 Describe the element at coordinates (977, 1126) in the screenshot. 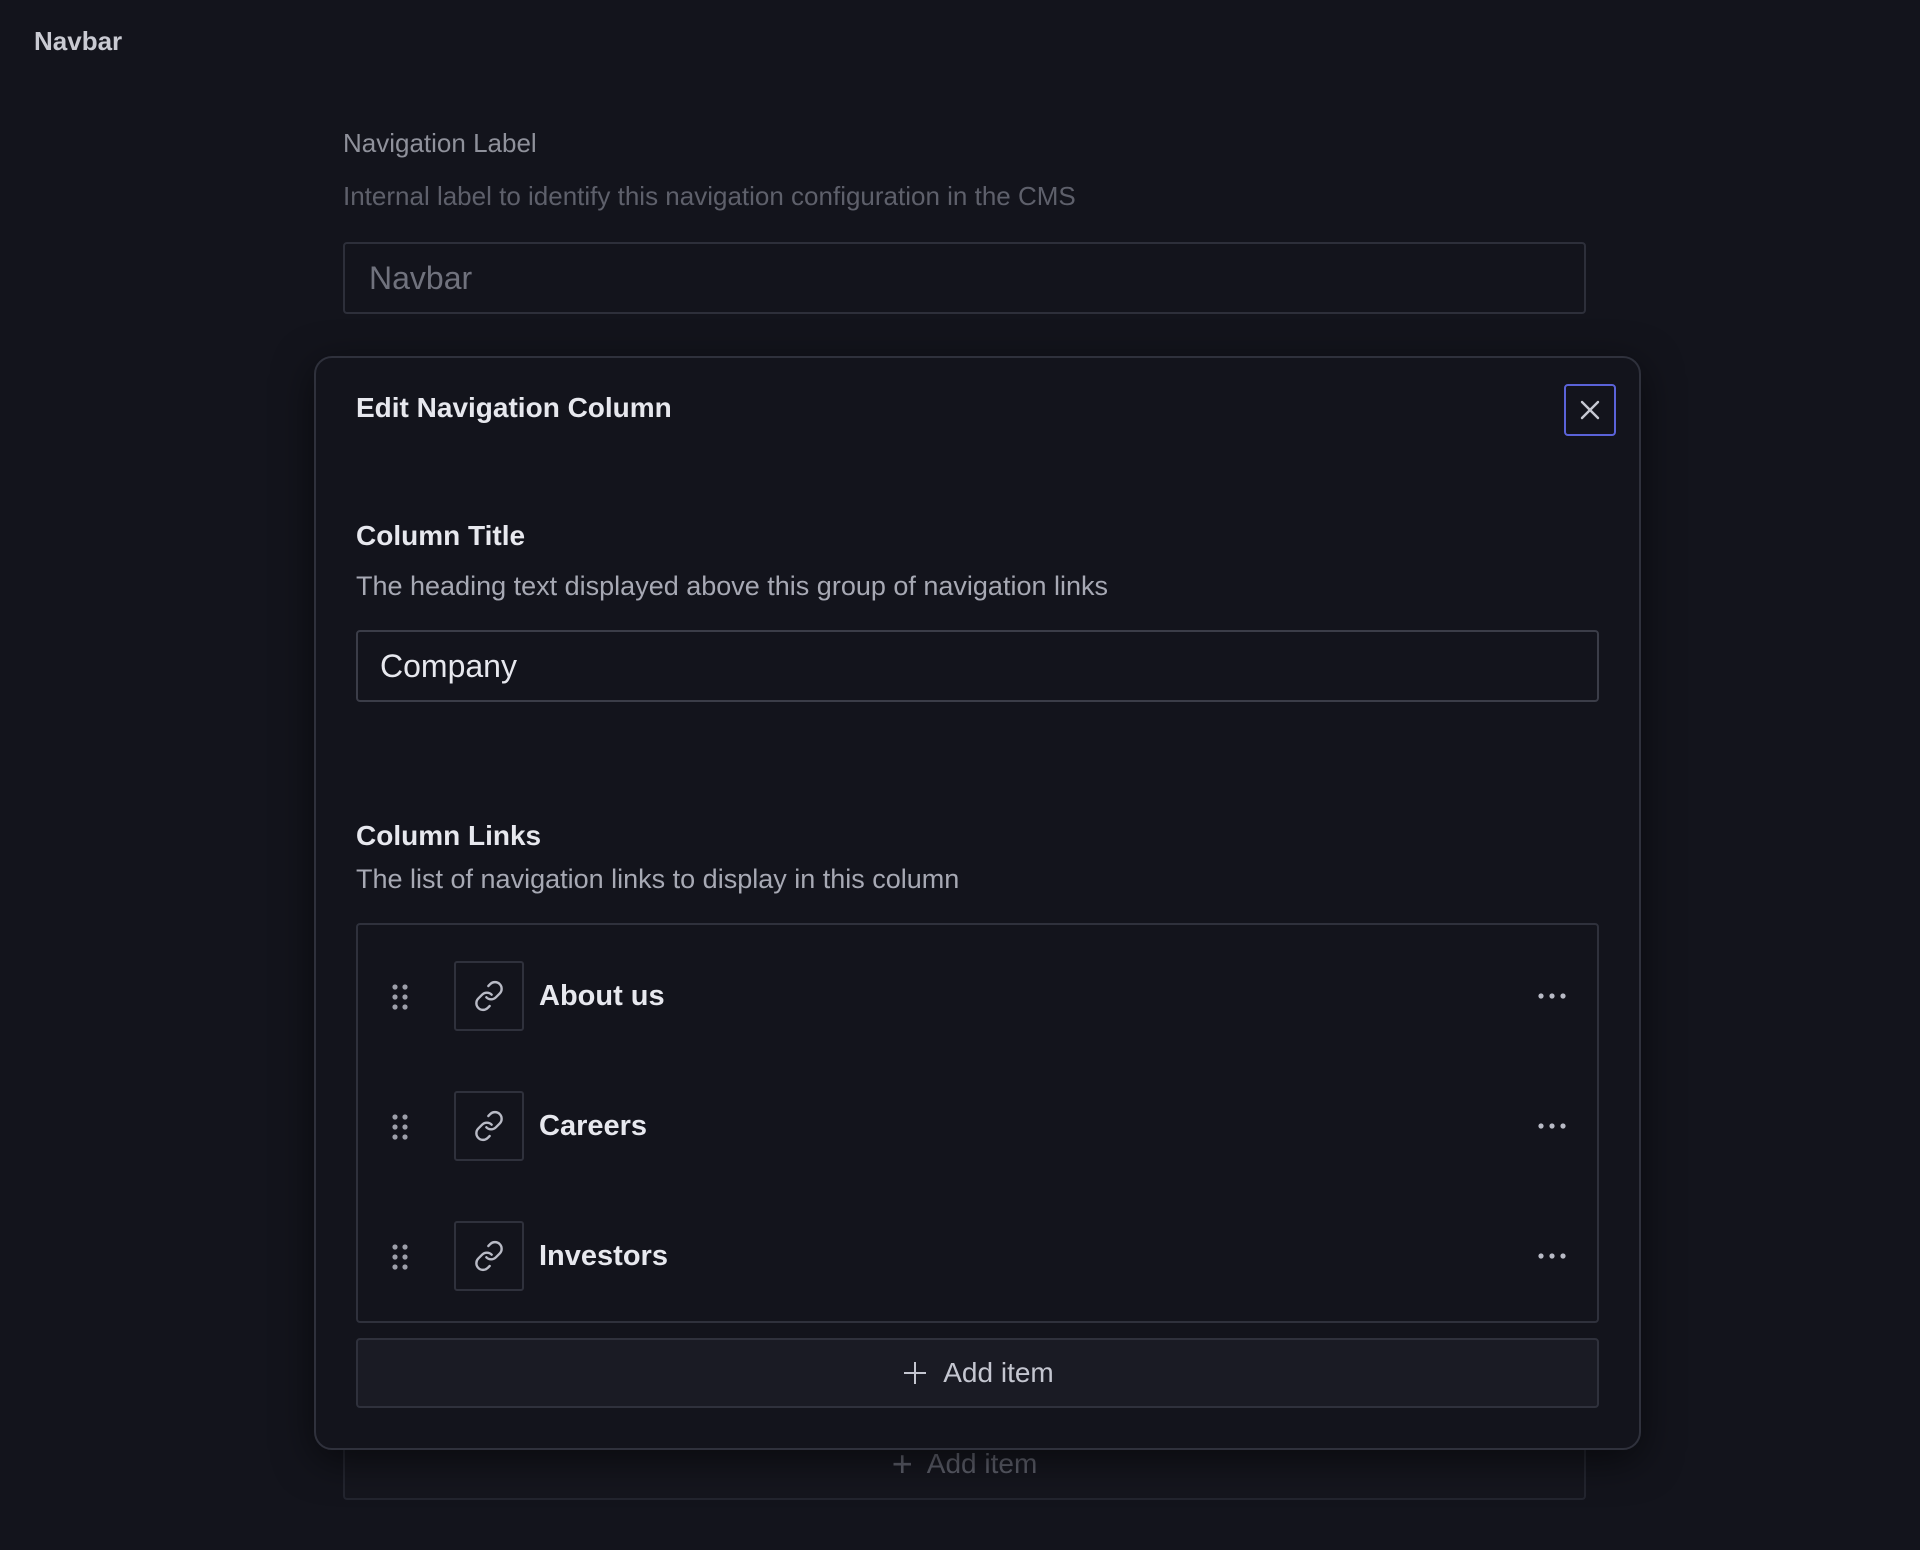

I see `list-item: Careers` at that location.